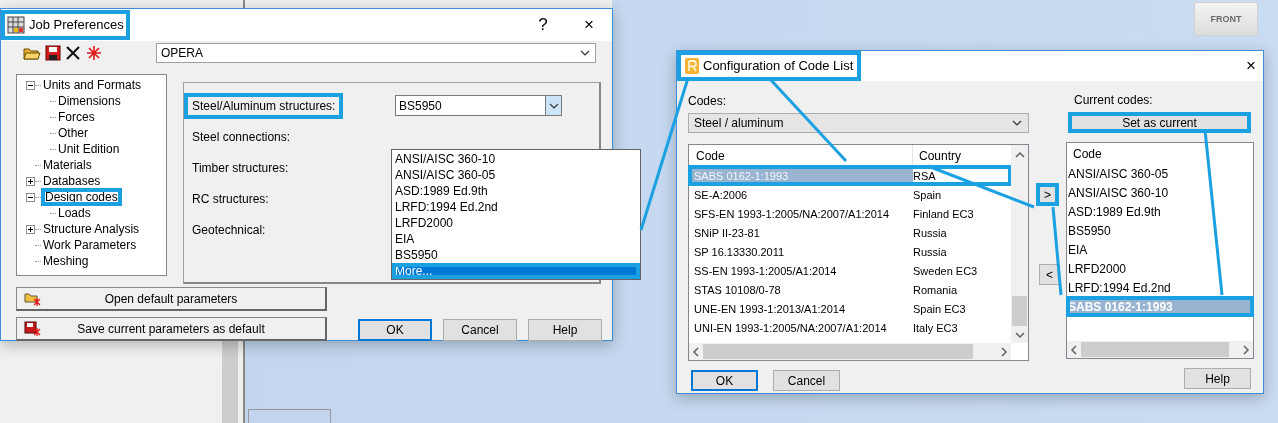 The height and width of the screenshot is (423, 1278). Describe the element at coordinates (89, 101) in the screenshot. I see `tree-item: Dimensions` at that location.